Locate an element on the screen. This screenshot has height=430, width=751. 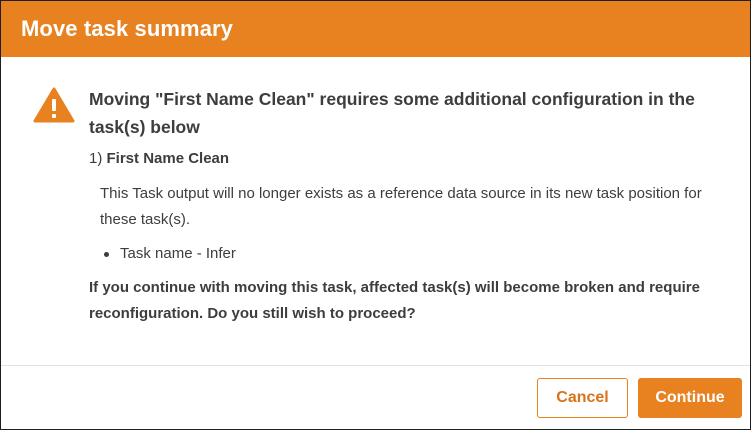
list-item: Task name - Infer is located at coordinates (168, 254).